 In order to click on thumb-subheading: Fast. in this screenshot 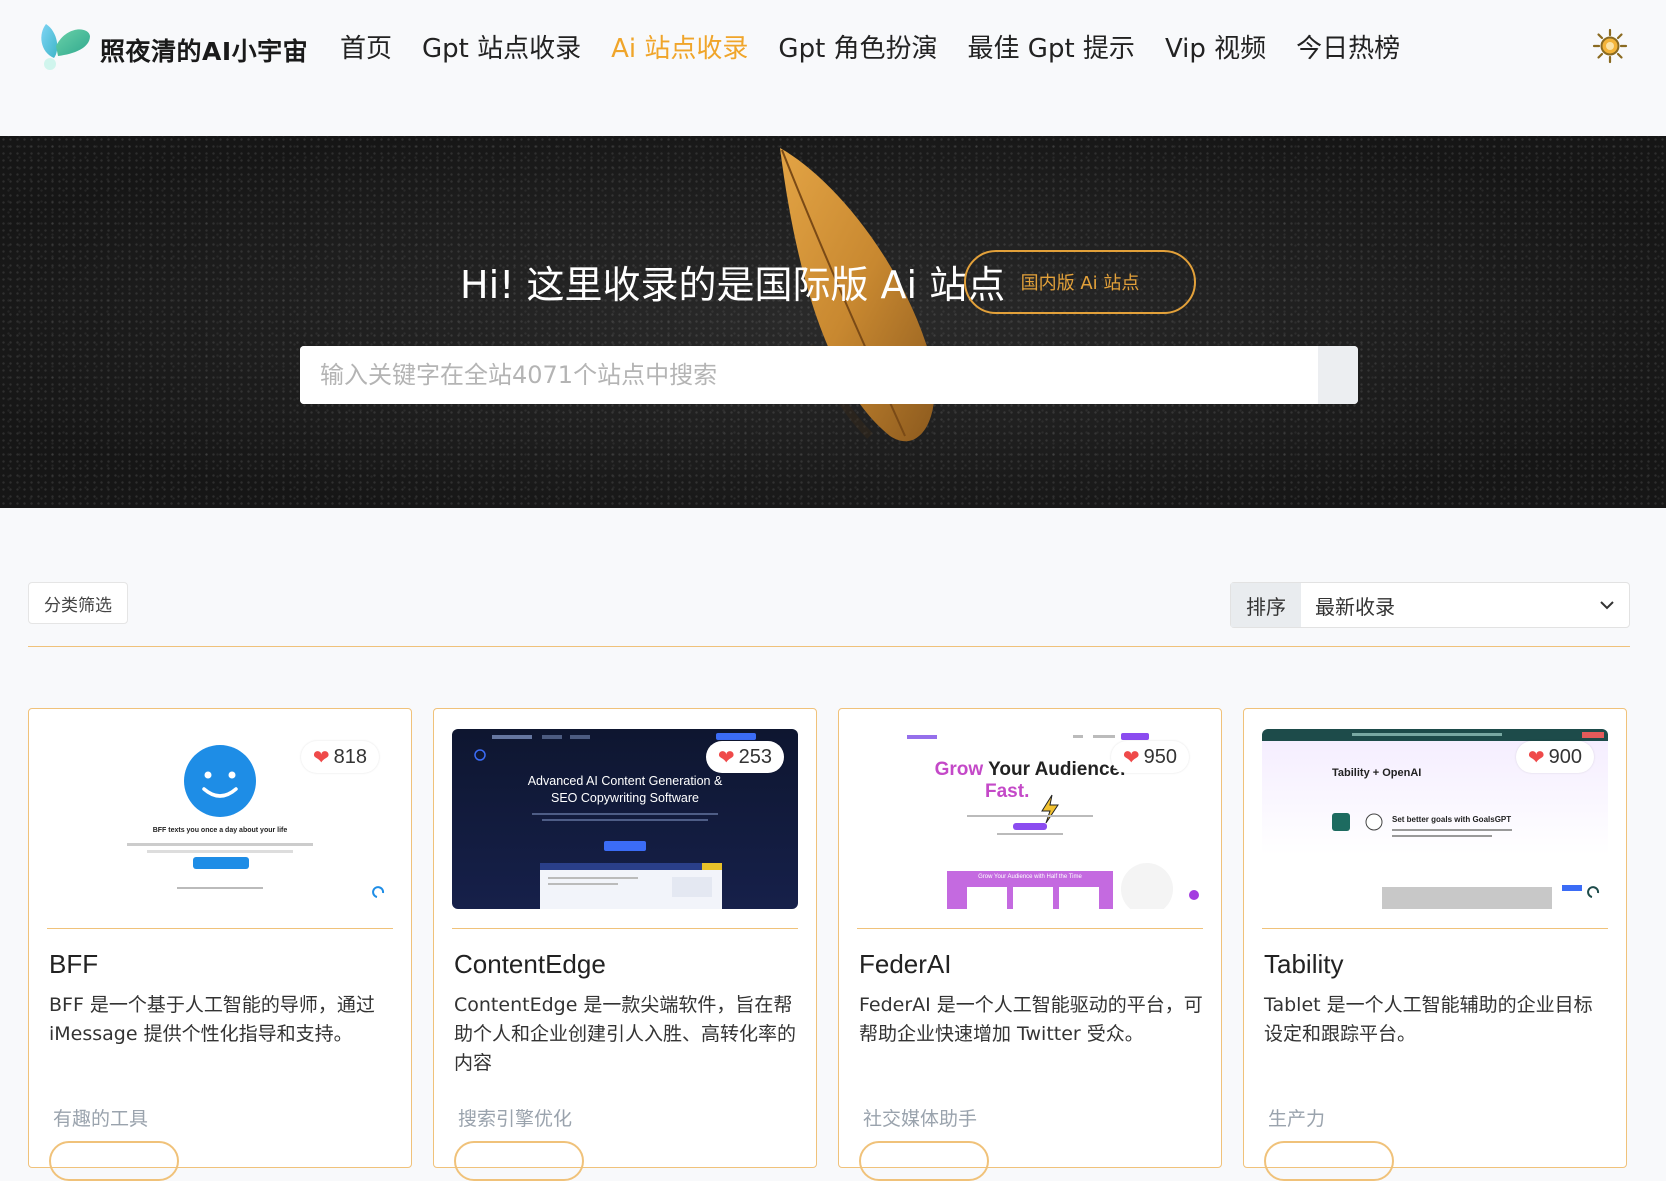, I will do `click(1007, 791)`.